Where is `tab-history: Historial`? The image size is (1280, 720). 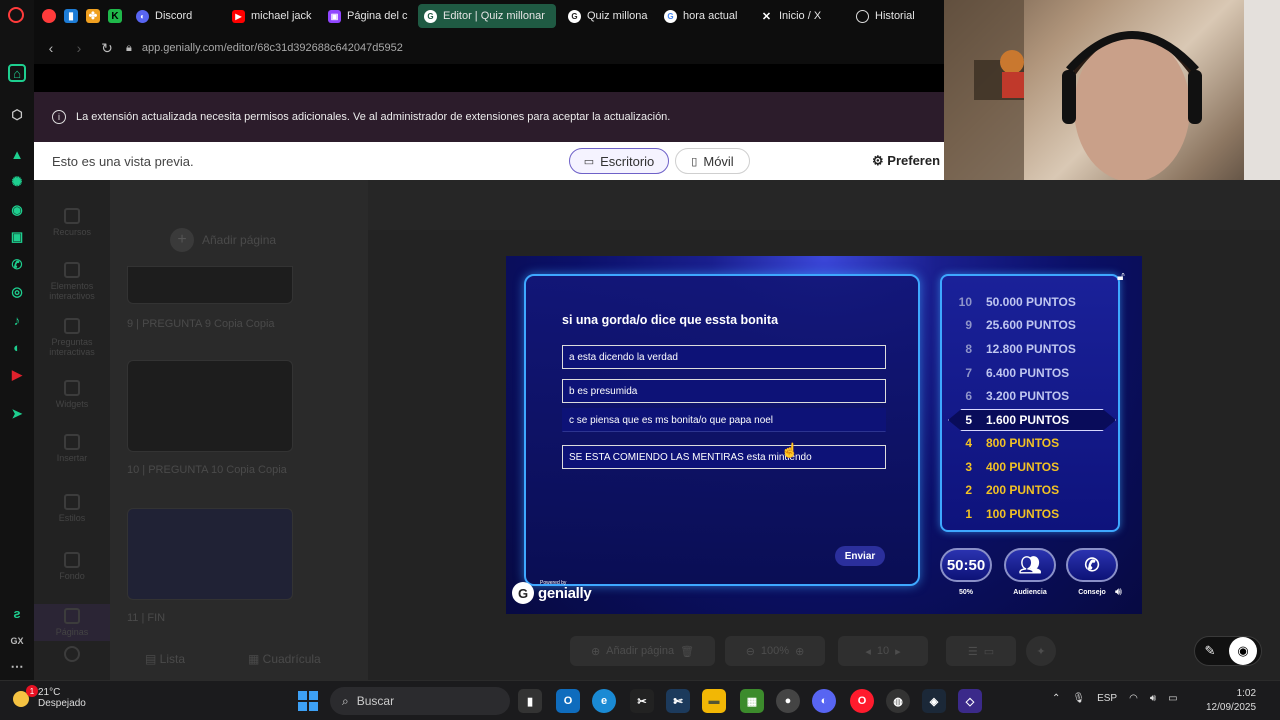 tab-history: Historial is located at coordinates (896, 16).